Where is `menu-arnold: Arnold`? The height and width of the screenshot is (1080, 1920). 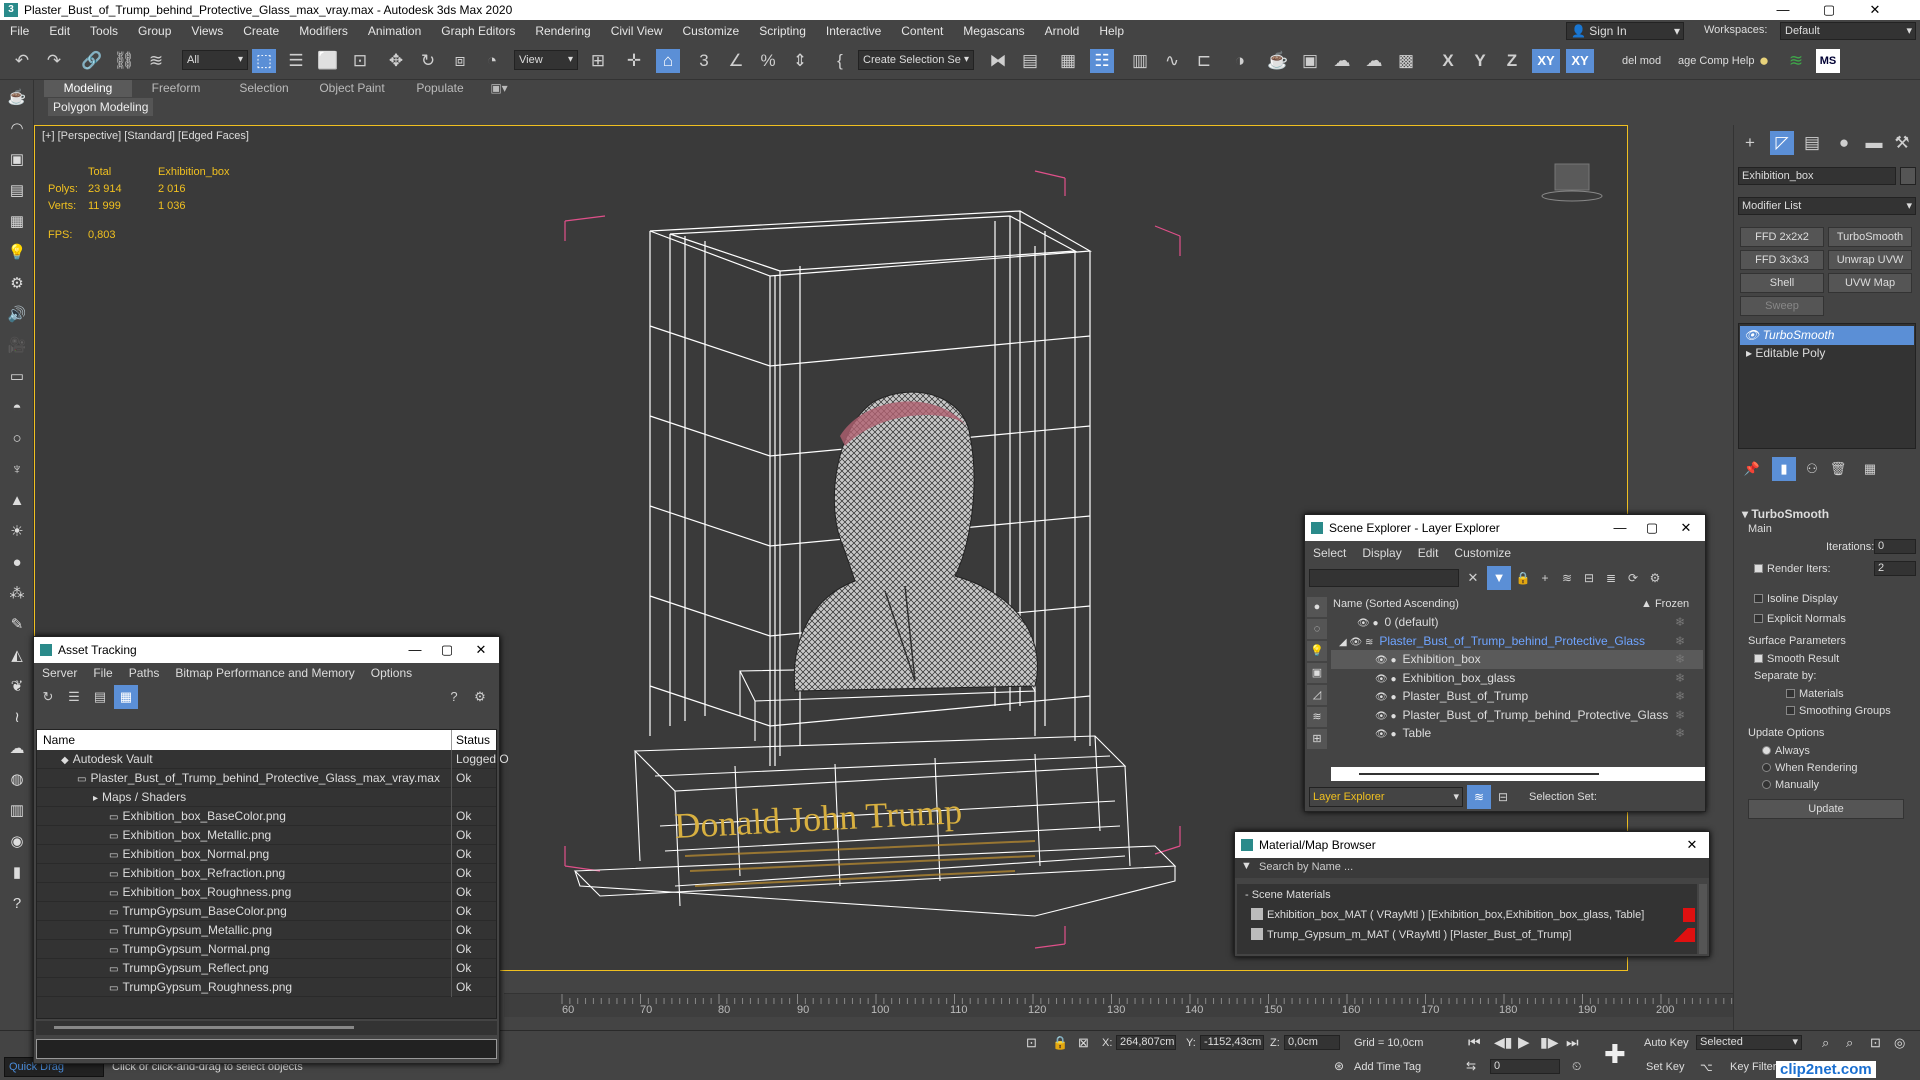 menu-arnold: Arnold is located at coordinates (1062, 31).